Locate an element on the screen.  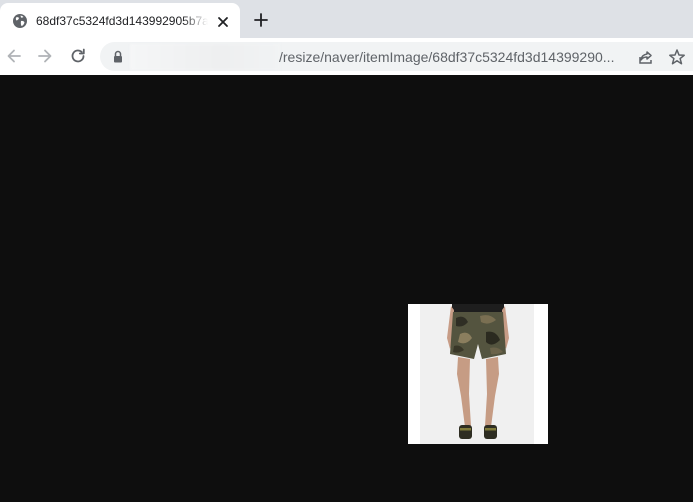
close-icon is located at coordinates (223, 22).